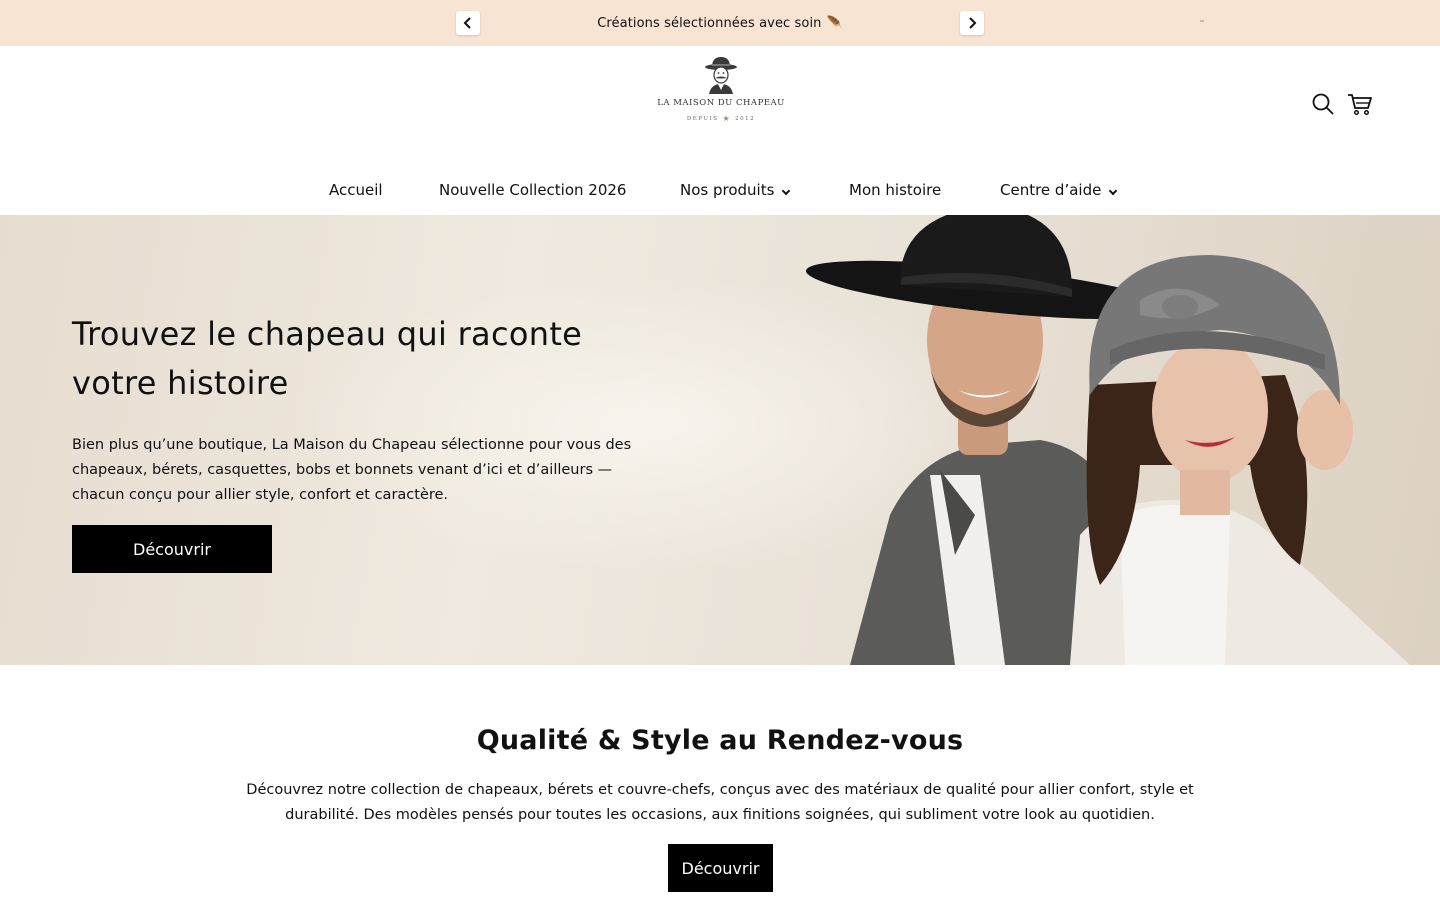 The image size is (1440, 900). I want to click on announcement-message: Créations sélectionnées avec soin 🪶, so click(720, 23).